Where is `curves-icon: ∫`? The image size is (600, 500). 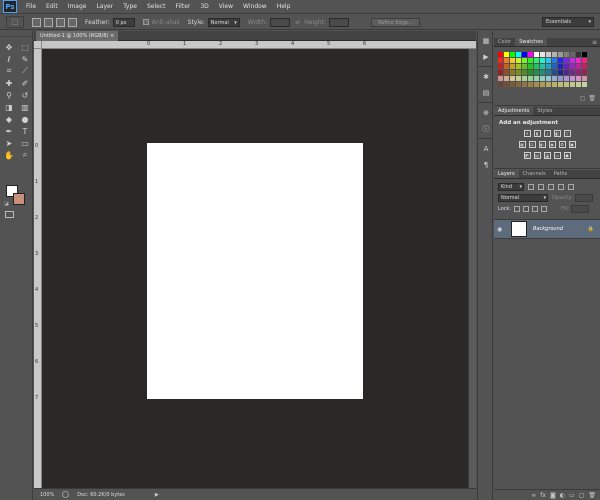
curves-icon: ∫ is located at coordinates (547, 133).